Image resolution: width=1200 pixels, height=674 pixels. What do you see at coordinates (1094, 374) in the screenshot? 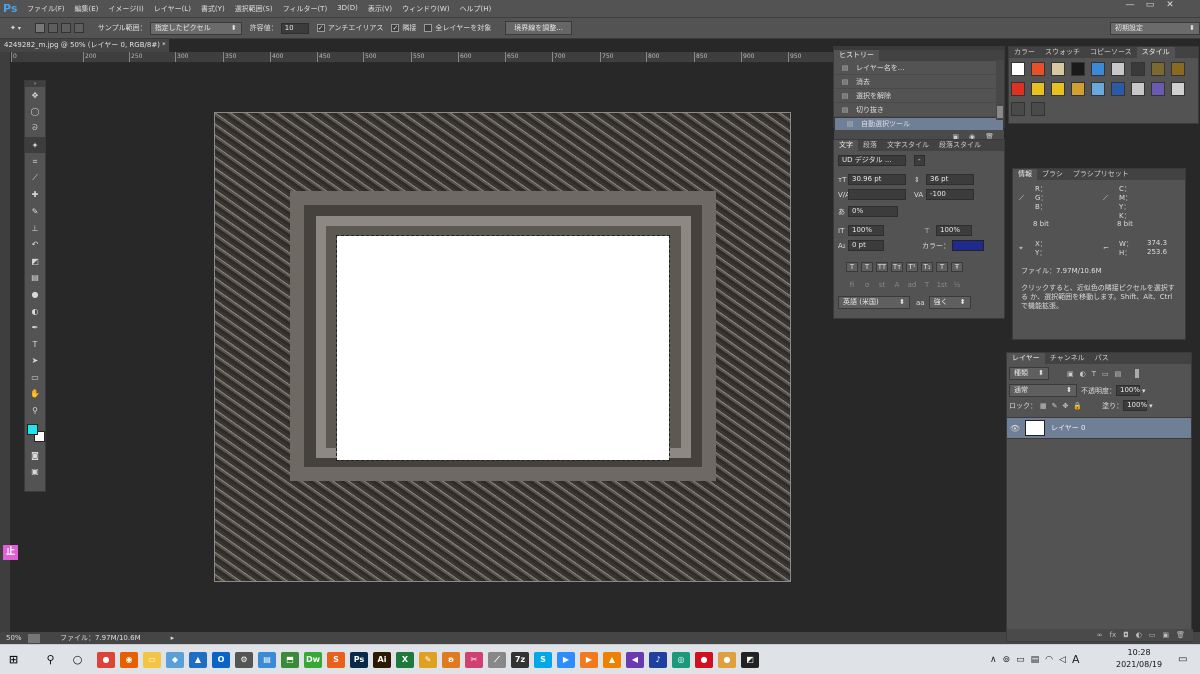
I see `filter-type-icon: T` at bounding box center [1094, 374].